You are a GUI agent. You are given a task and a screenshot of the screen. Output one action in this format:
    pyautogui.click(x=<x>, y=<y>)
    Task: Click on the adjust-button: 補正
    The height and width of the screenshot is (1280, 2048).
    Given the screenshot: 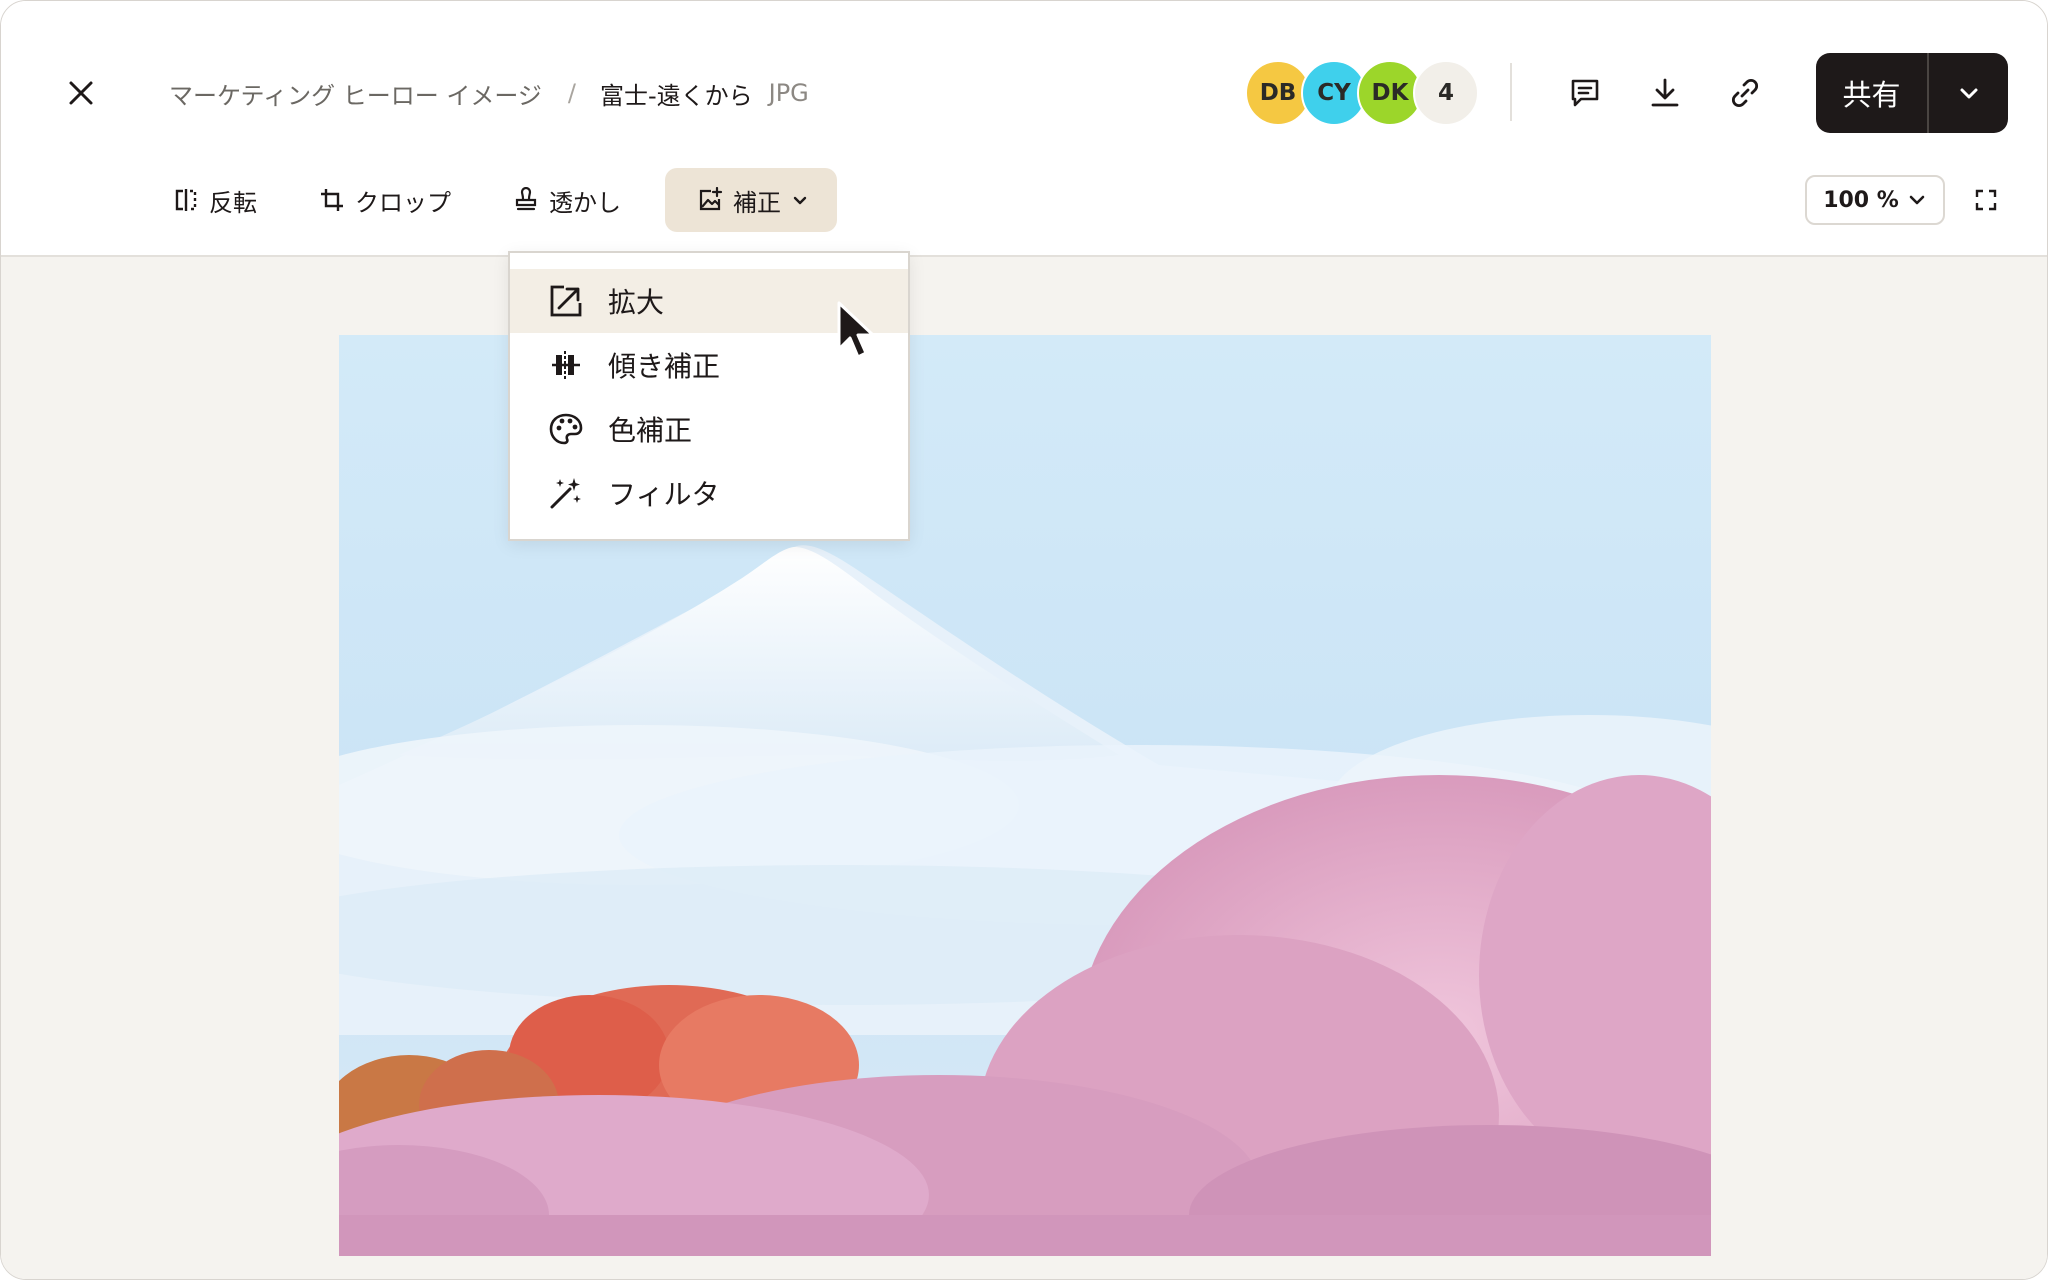 What is the action you would take?
    pyautogui.click(x=751, y=200)
    